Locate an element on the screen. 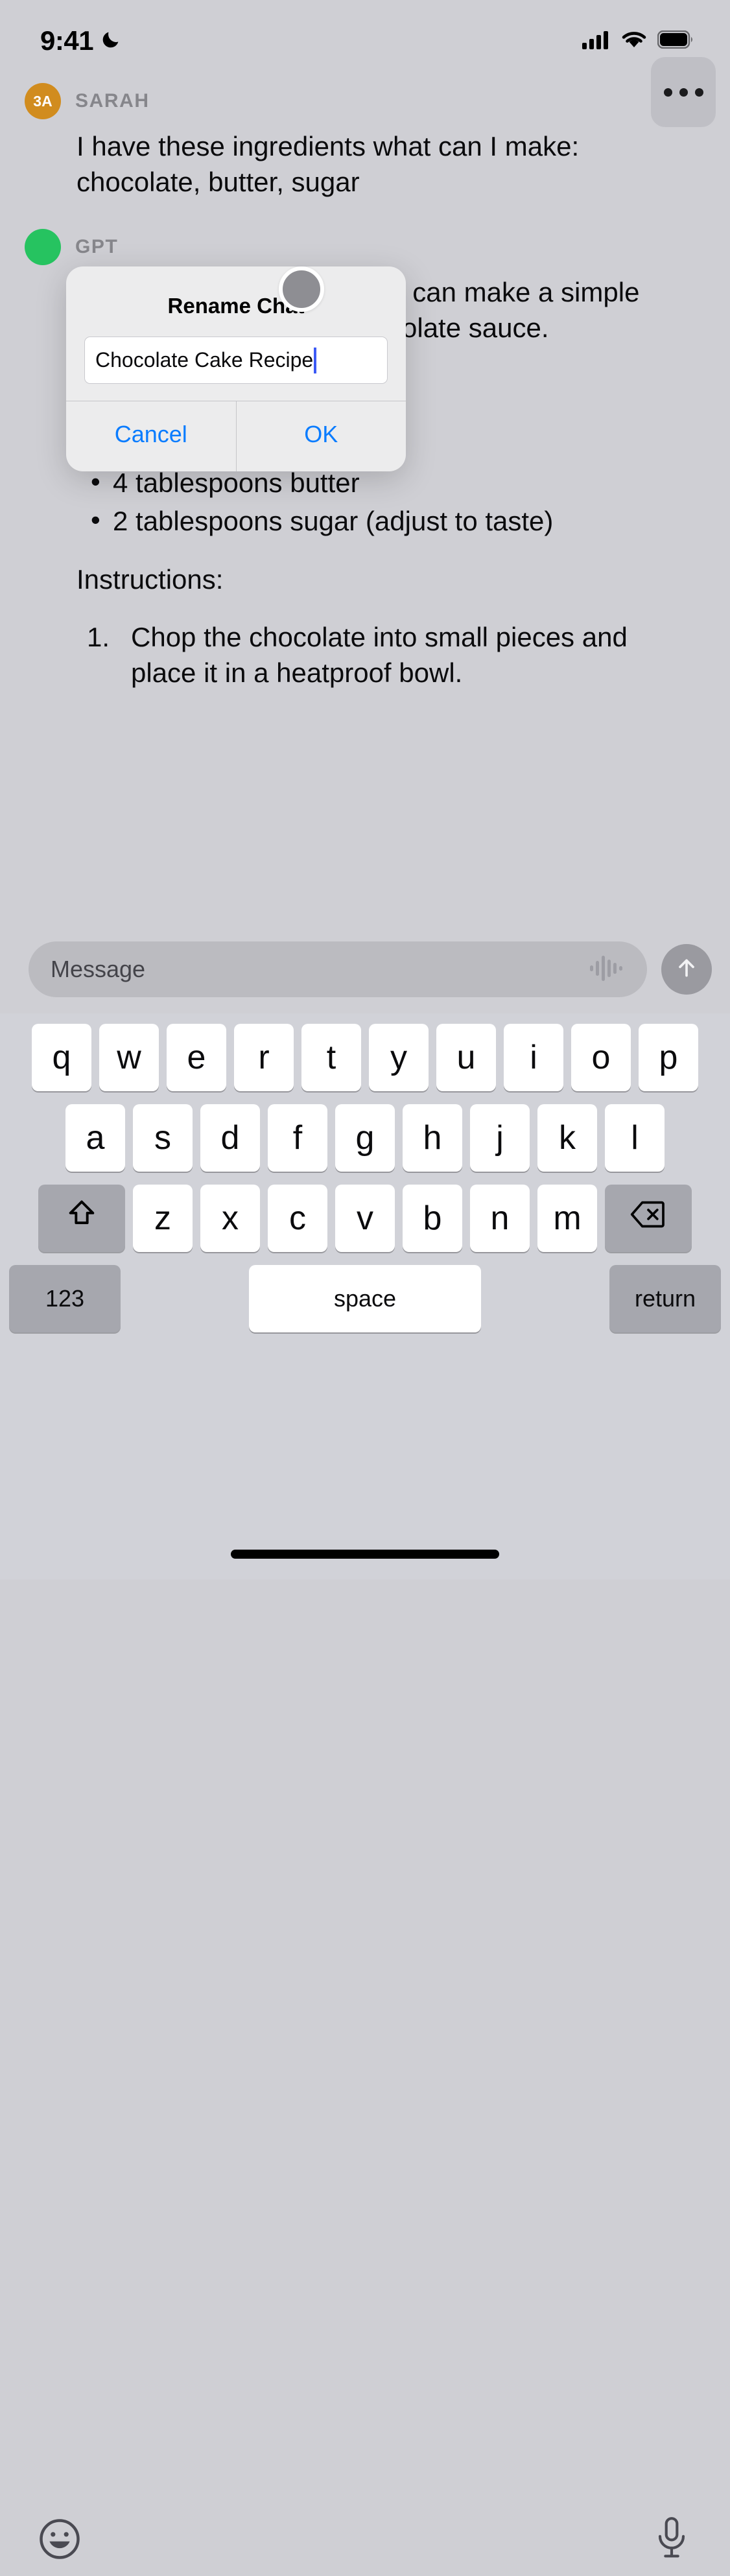 The width and height of the screenshot is (730, 2576). key-t: t is located at coordinates (331, 1057).